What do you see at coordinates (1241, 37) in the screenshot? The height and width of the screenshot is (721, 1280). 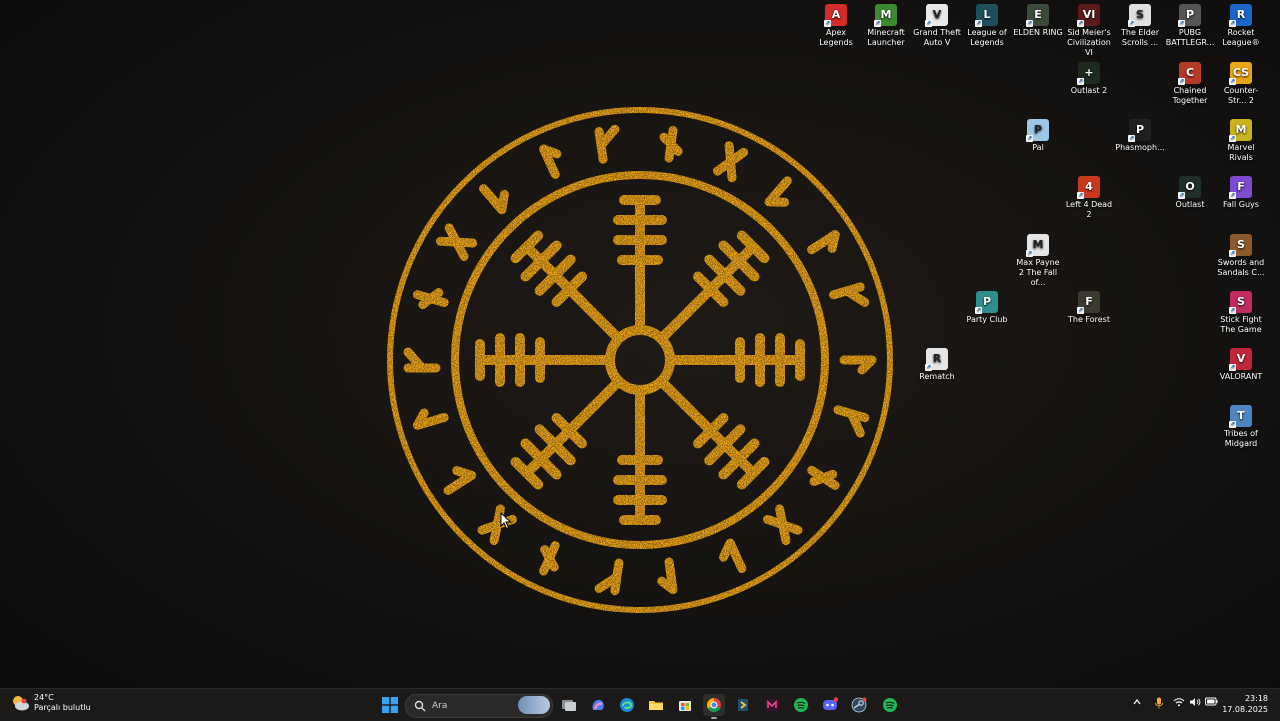 I see `desktop-icon-label: Rocket League®` at bounding box center [1241, 37].